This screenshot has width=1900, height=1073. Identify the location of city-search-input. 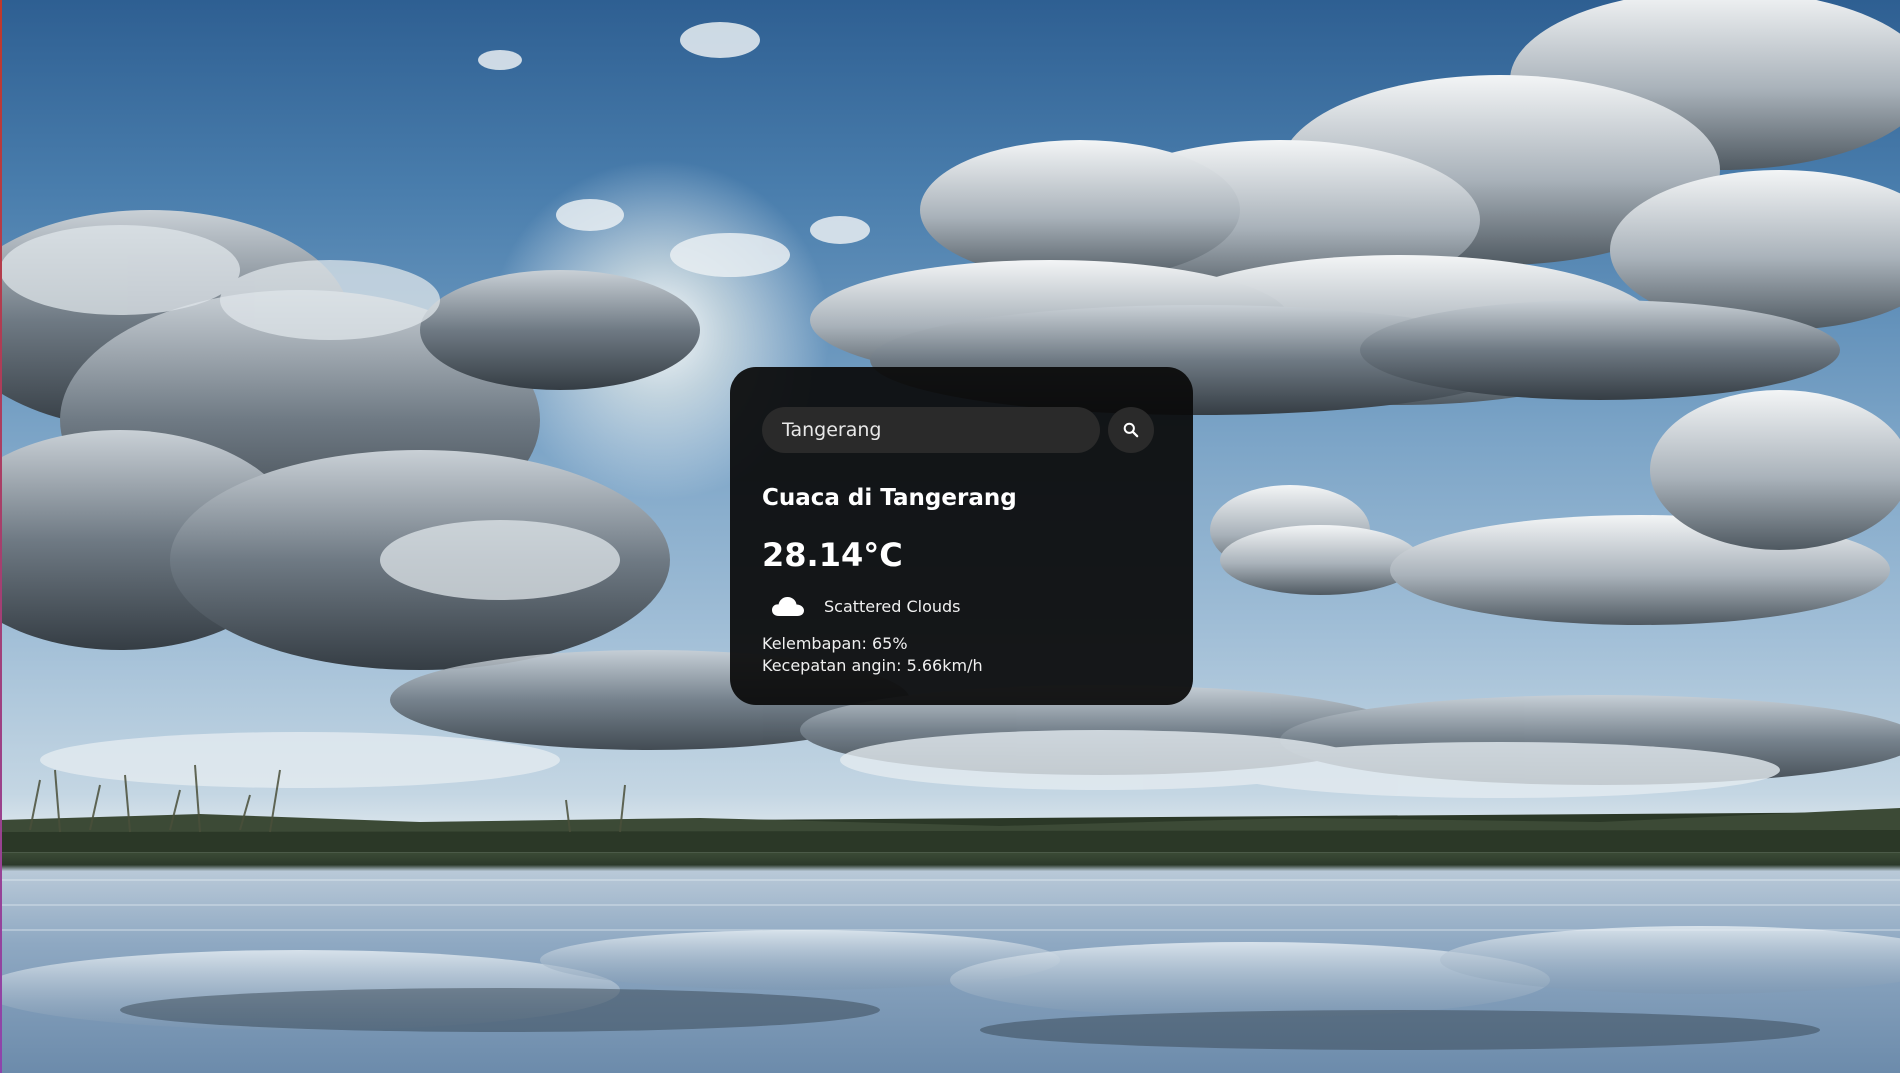
(931, 430).